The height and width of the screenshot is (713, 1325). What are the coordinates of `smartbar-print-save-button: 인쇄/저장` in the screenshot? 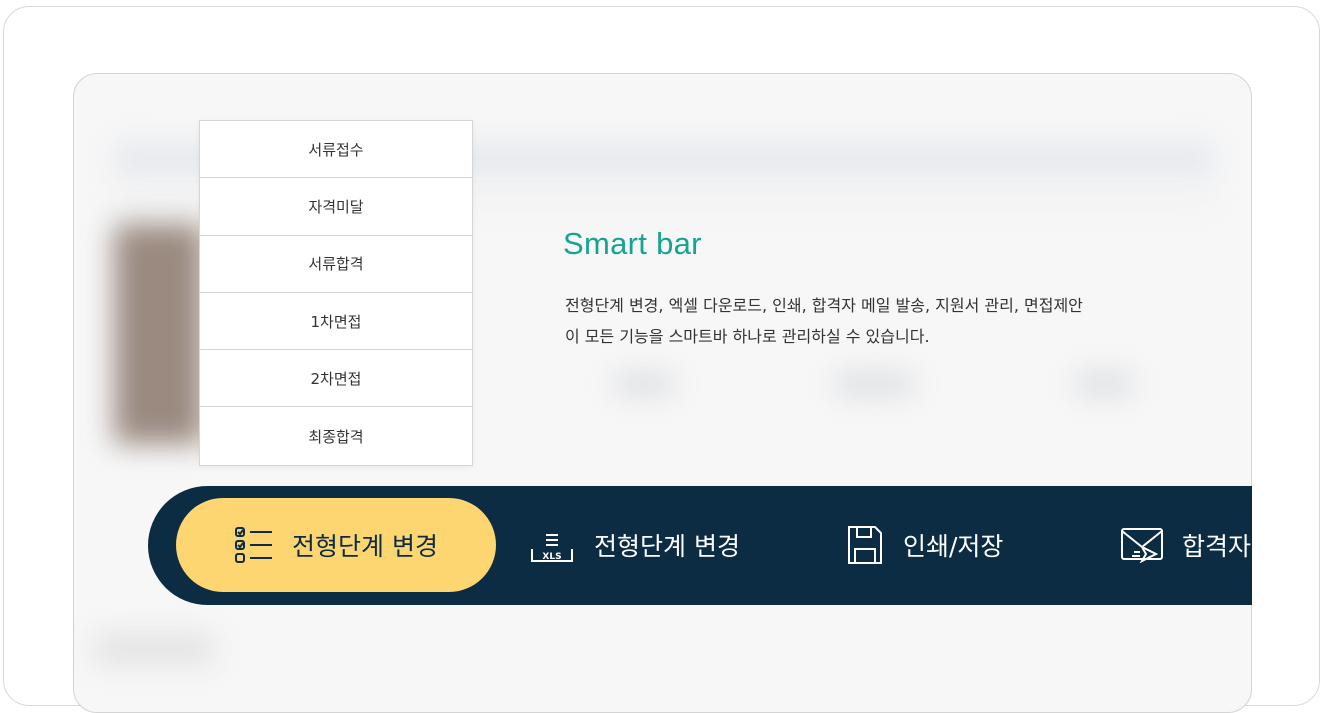 It's located at (924, 545).